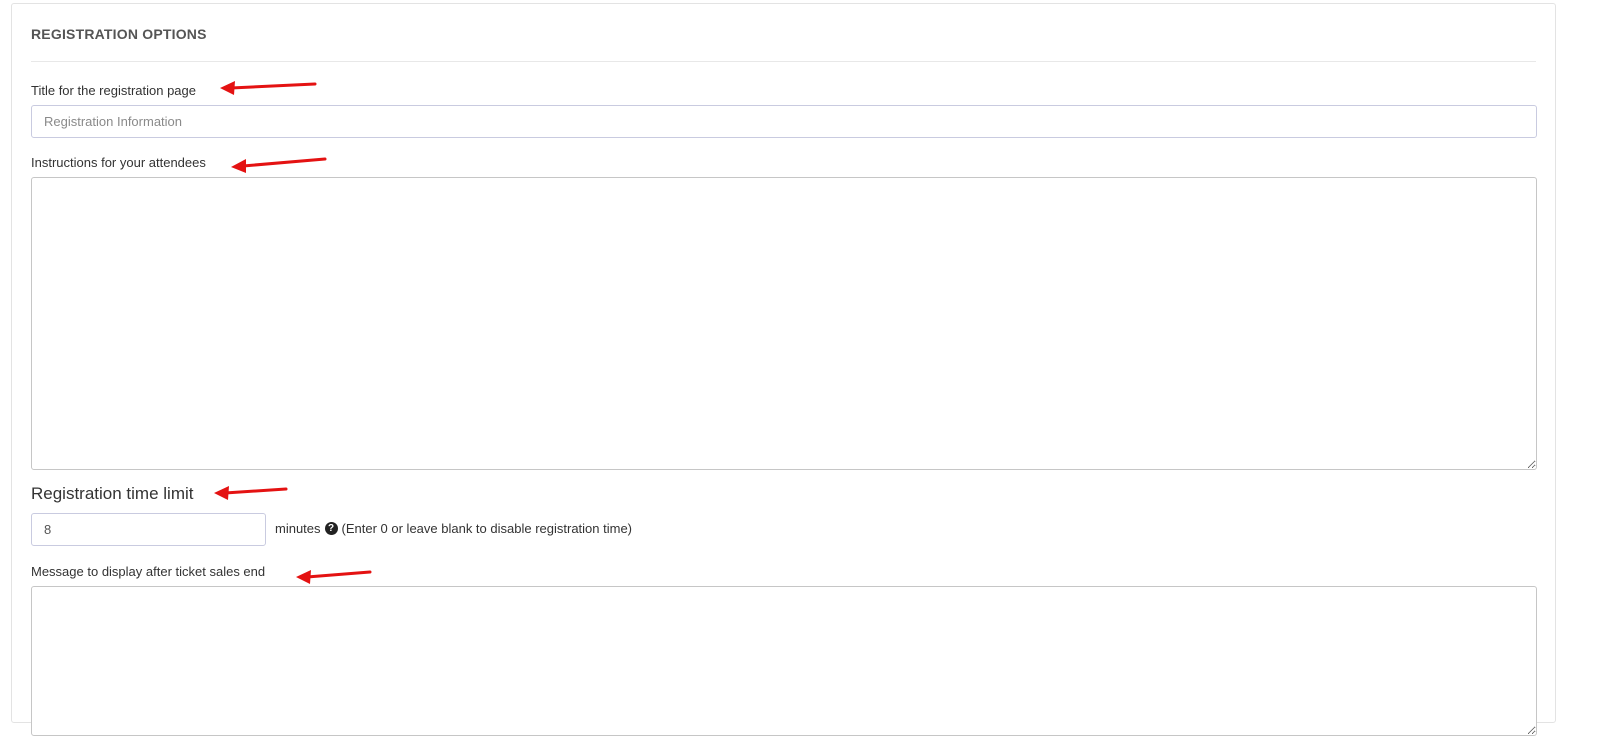  What do you see at coordinates (331, 528) in the screenshot?
I see `question-circle-icon: ?` at bounding box center [331, 528].